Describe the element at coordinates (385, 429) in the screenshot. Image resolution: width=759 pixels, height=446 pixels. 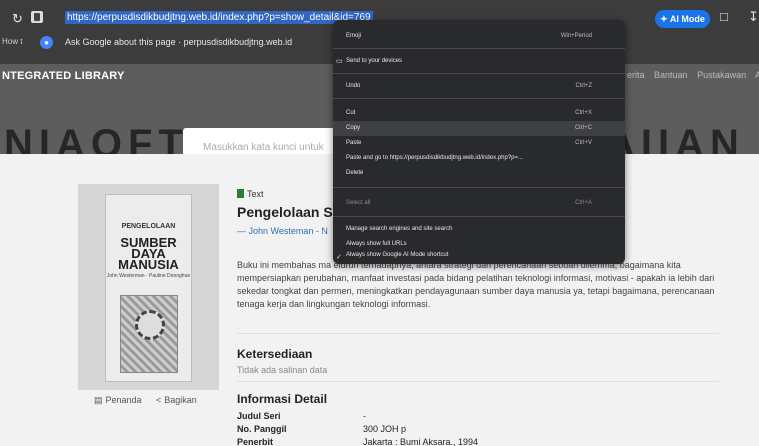
I see `info-value: 300 JOH p` at that location.